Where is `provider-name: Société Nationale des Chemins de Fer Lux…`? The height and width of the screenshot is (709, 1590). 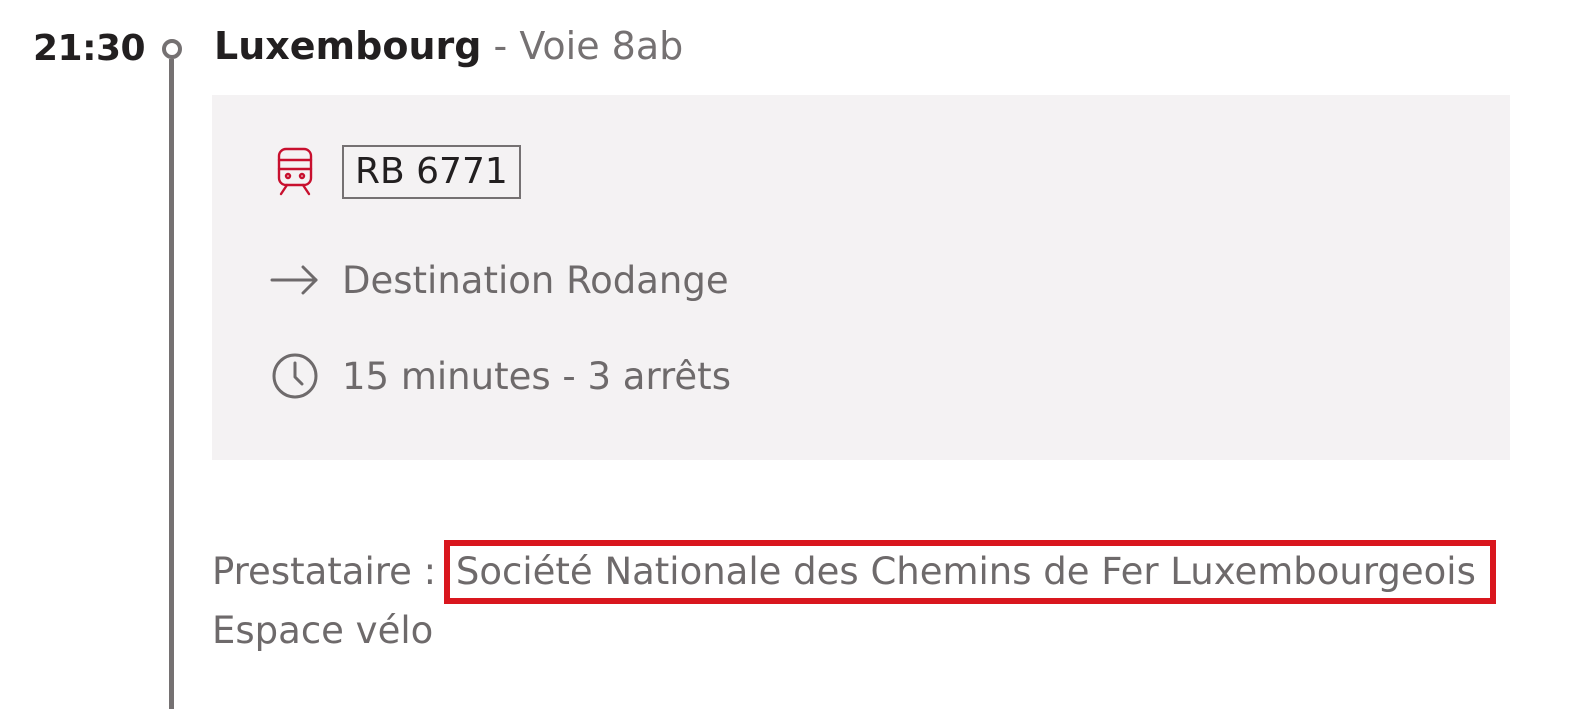 provider-name: Société Nationale des Chemins de Fer Lux… is located at coordinates (969, 572).